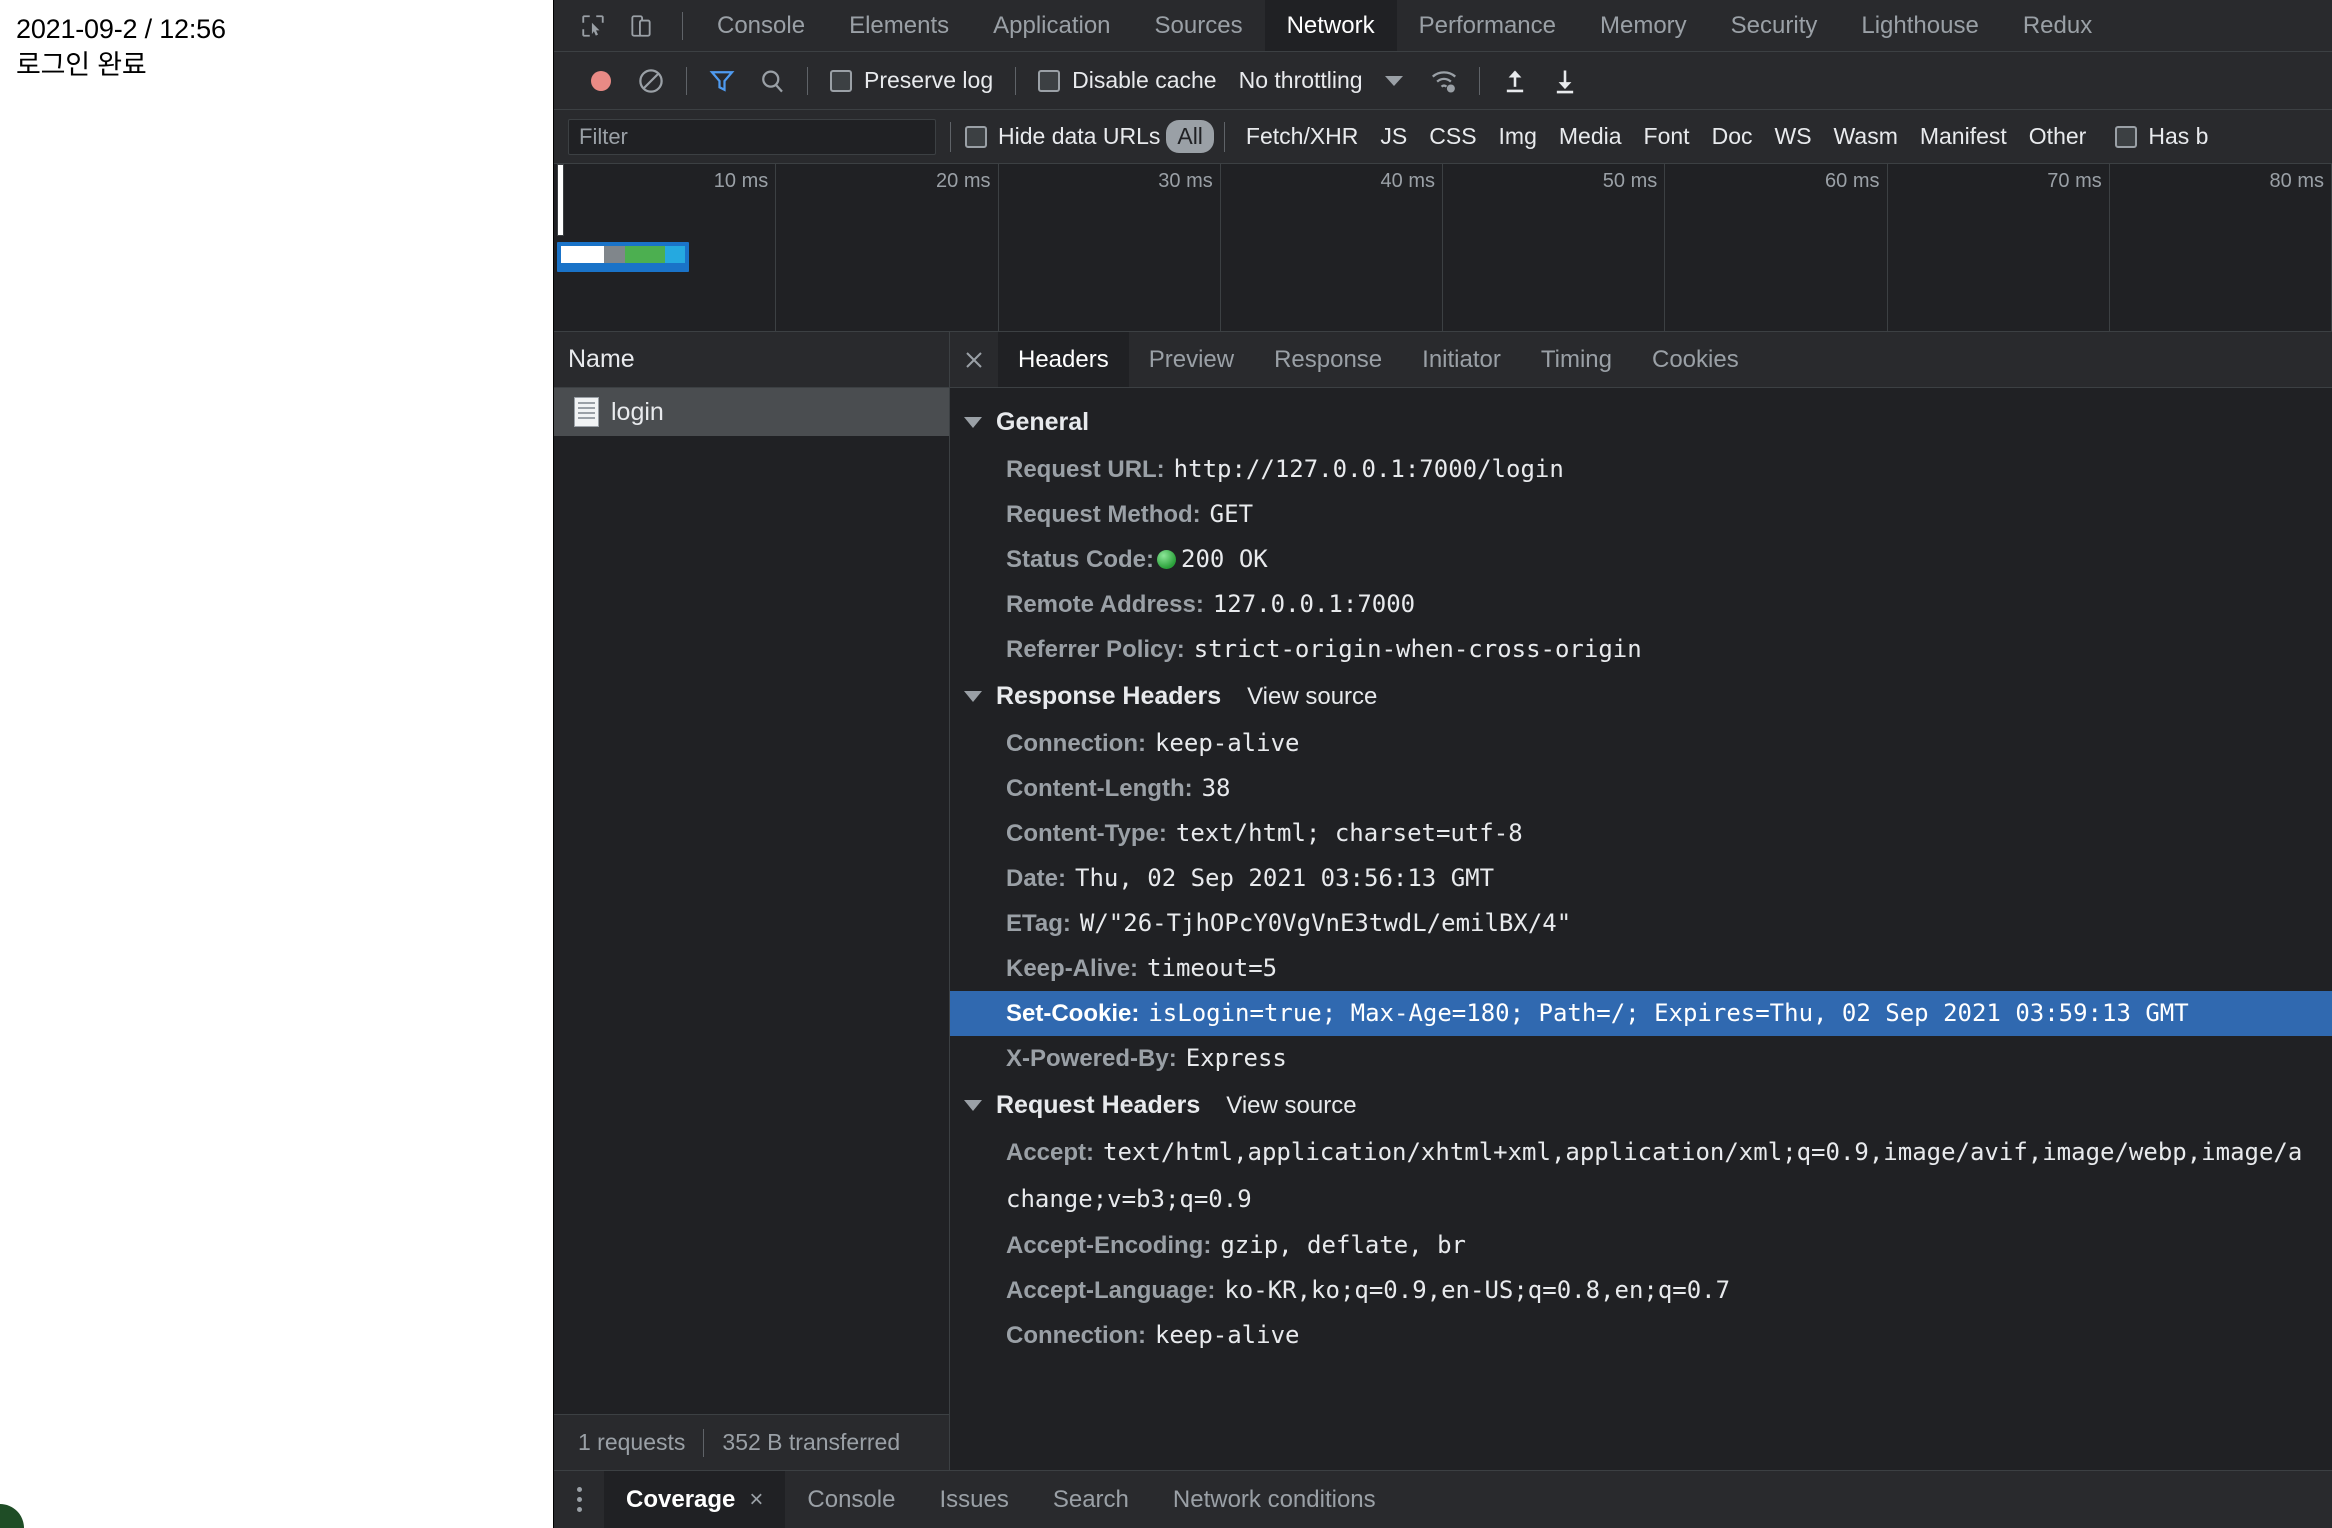 This screenshot has height=1528, width=2332. What do you see at coordinates (1518, 136) in the screenshot?
I see `type-filter-img: Img` at bounding box center [1518, 136].